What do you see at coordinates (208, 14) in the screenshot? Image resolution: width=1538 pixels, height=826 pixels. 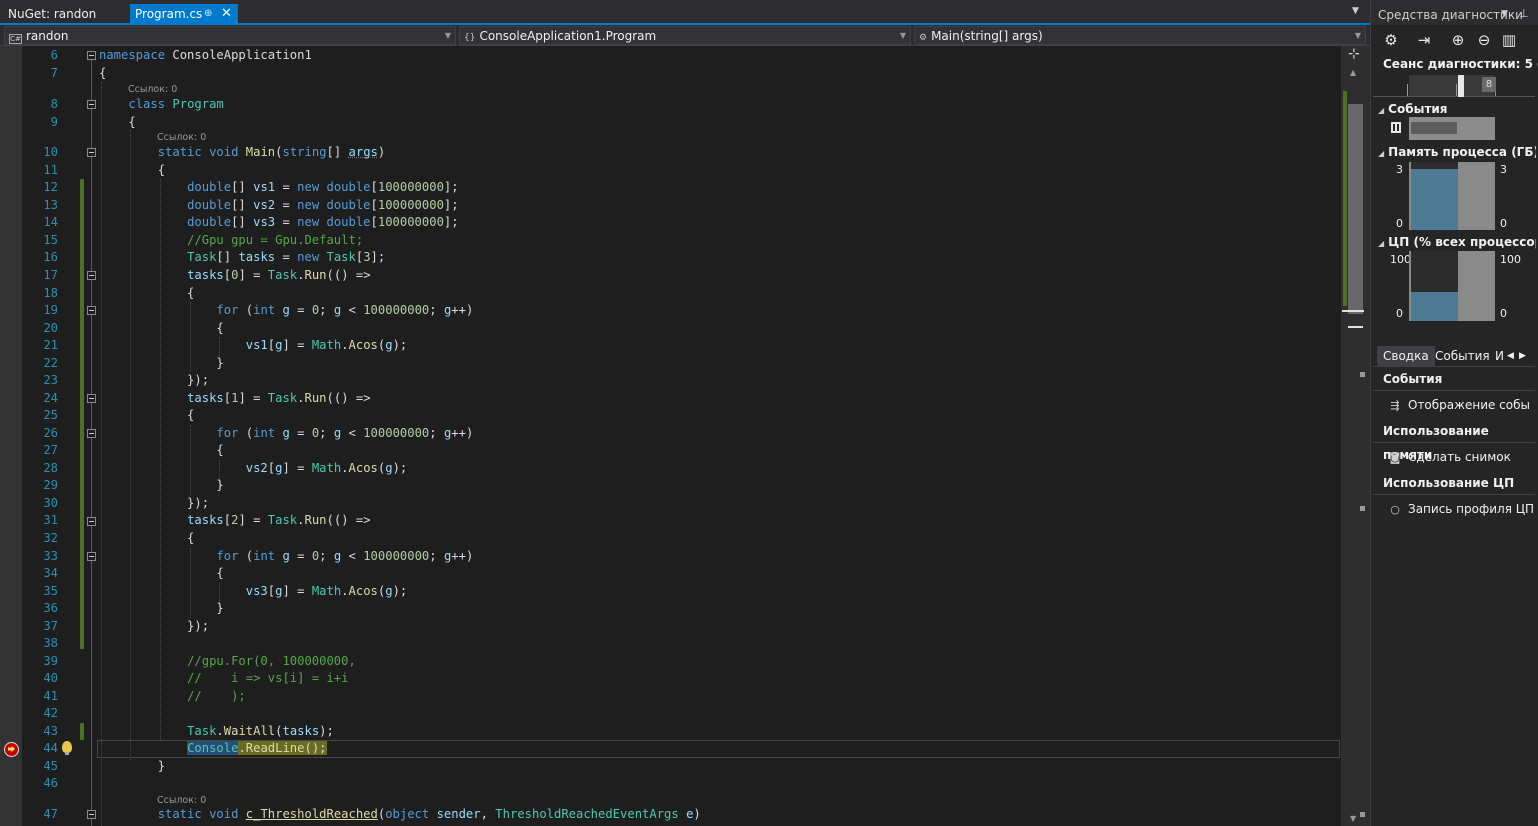 I see `pin-icon: ⊕` at bounding box center [208, 14].